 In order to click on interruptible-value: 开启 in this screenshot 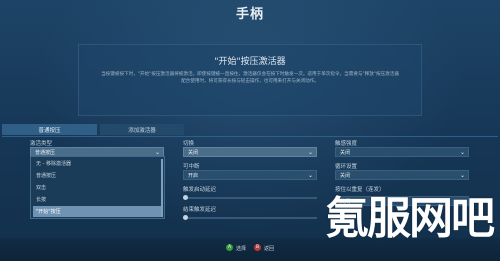, I will do `click(193, 175)`.